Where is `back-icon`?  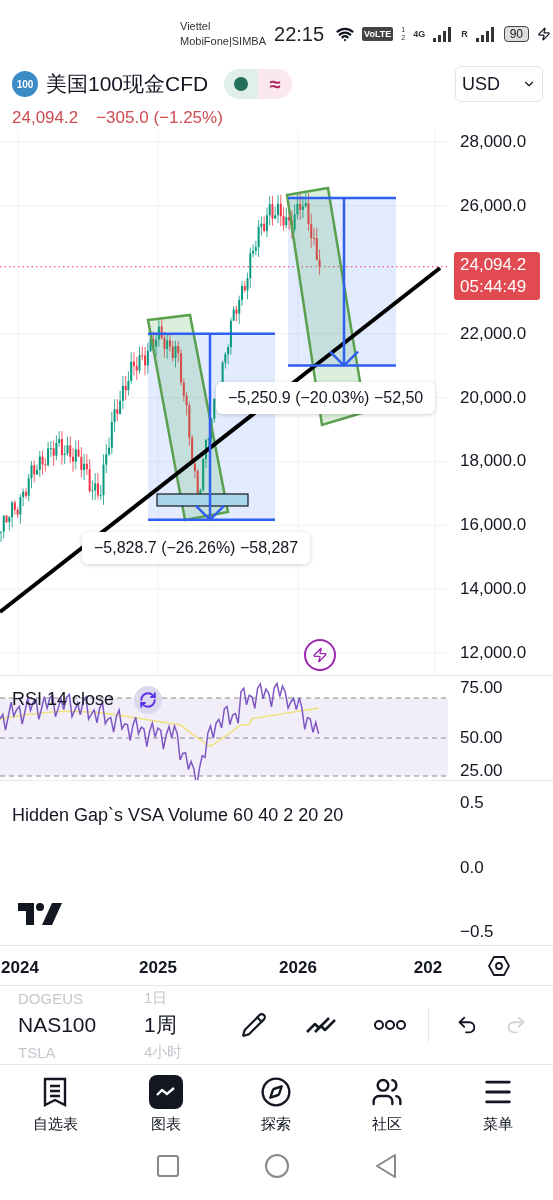
back-icon is located at coordinates (385, 1165).